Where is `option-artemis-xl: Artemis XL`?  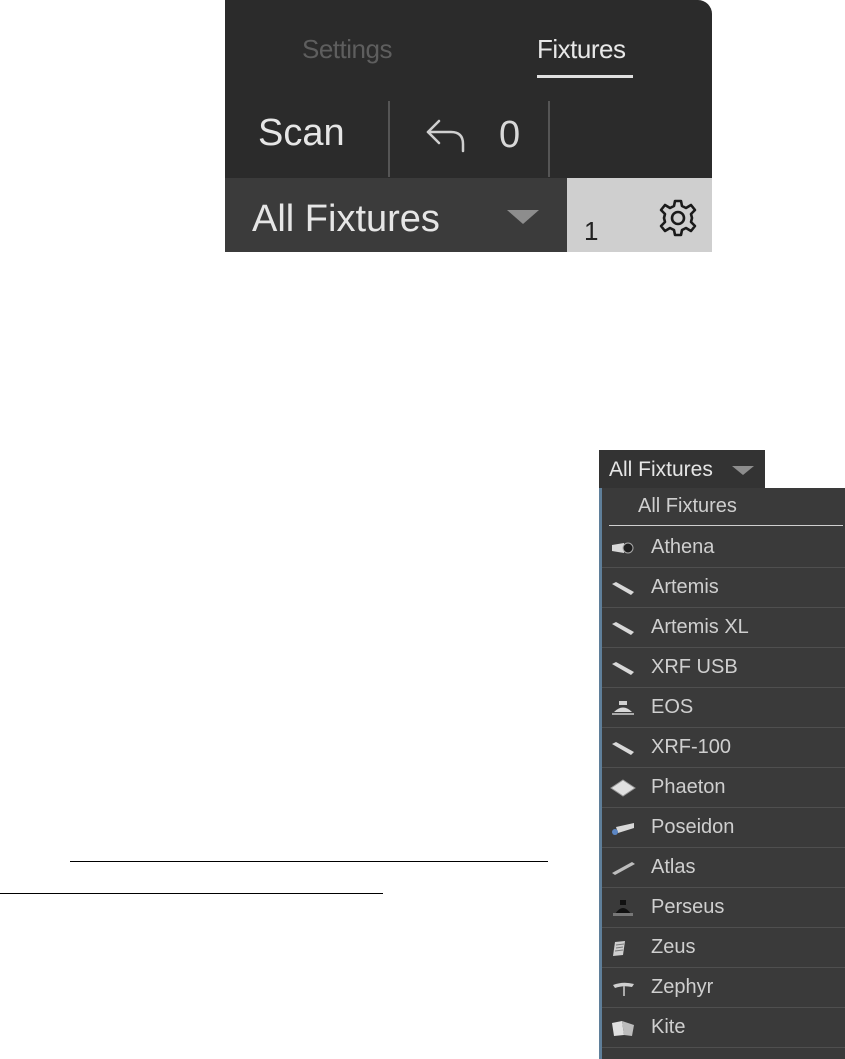
option-artemis-xl: Artemis XL is located at coordinates (723, 628).